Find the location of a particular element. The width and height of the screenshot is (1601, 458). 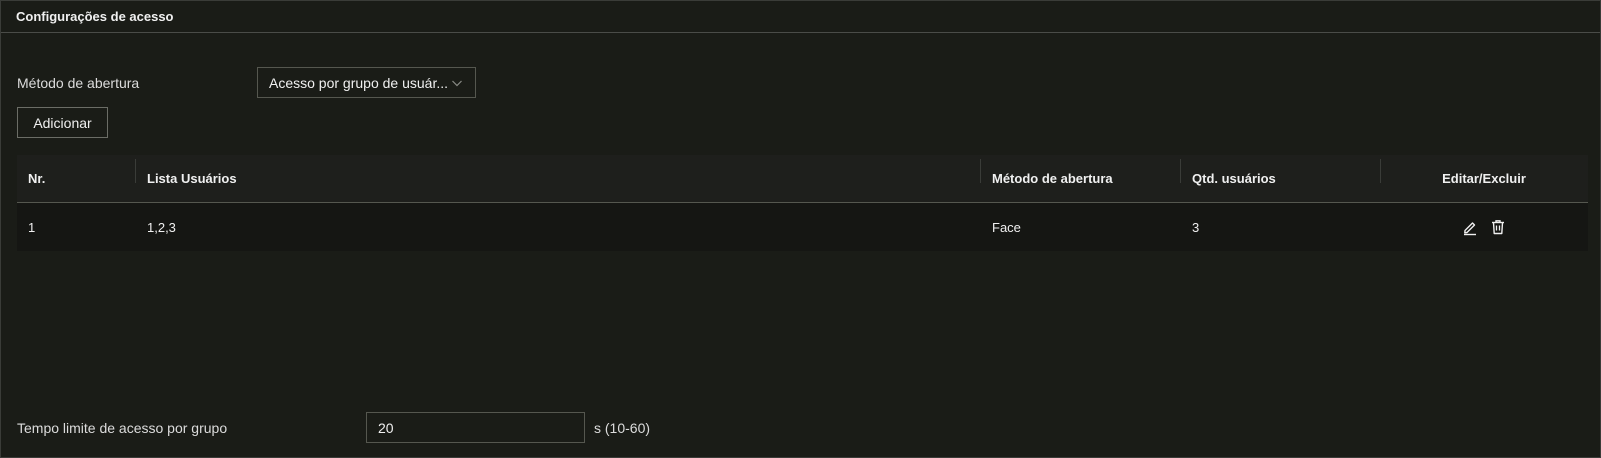

cell-actions is located at coordinates (1484, 227).